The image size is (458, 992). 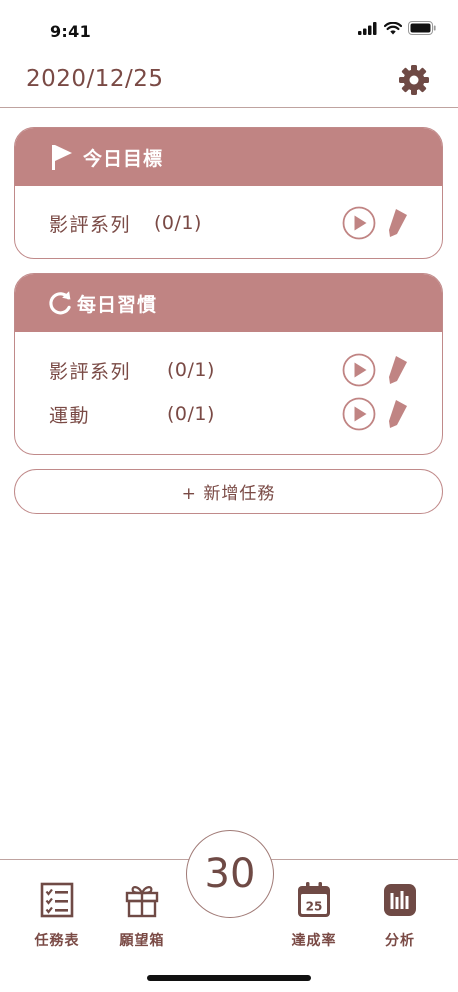 I want to click on tab-wish-box: 願望箱, so click(x=142, y=916).